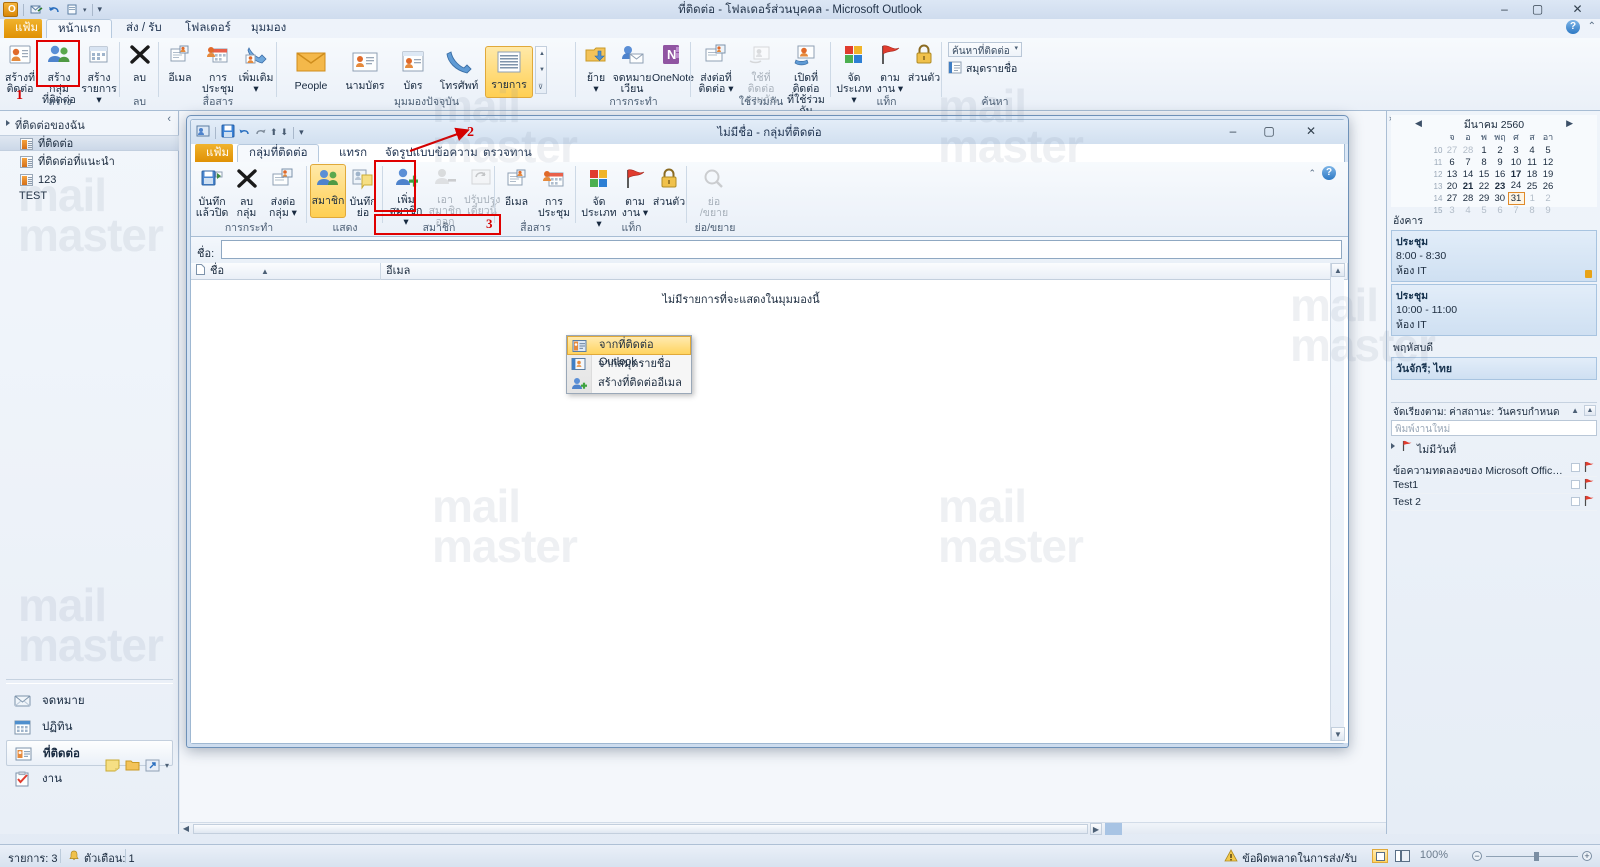 The height and width of the screenshot is (867, 1600). I want to click on calendar-day: 18, so click(1532, 174).